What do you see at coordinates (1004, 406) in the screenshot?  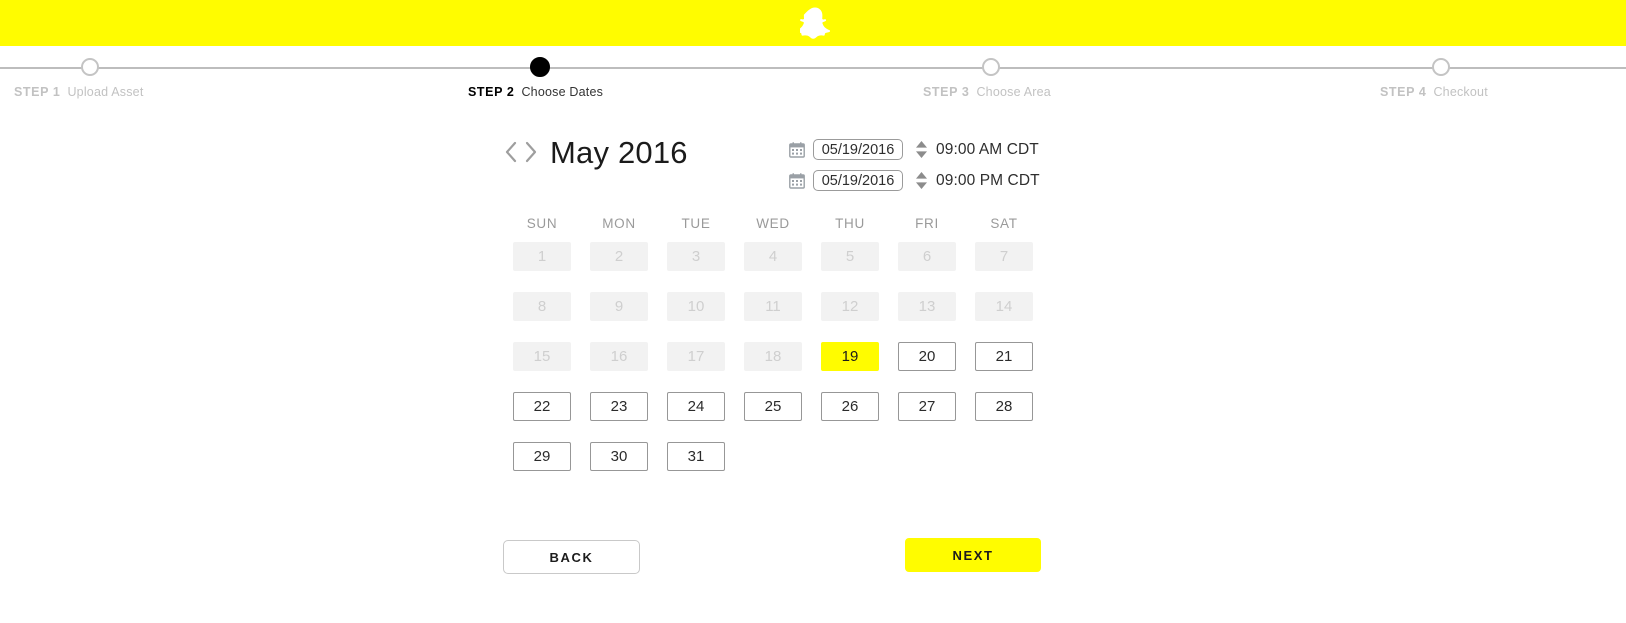 I see `calendar-day-28: 28` at bounding box center [1004, 406].